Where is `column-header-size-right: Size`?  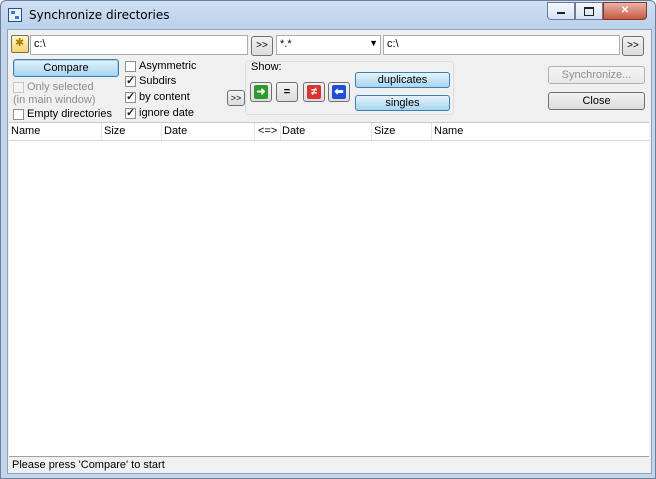
column-header-size-right: Size is located at coordinates (384, 131).